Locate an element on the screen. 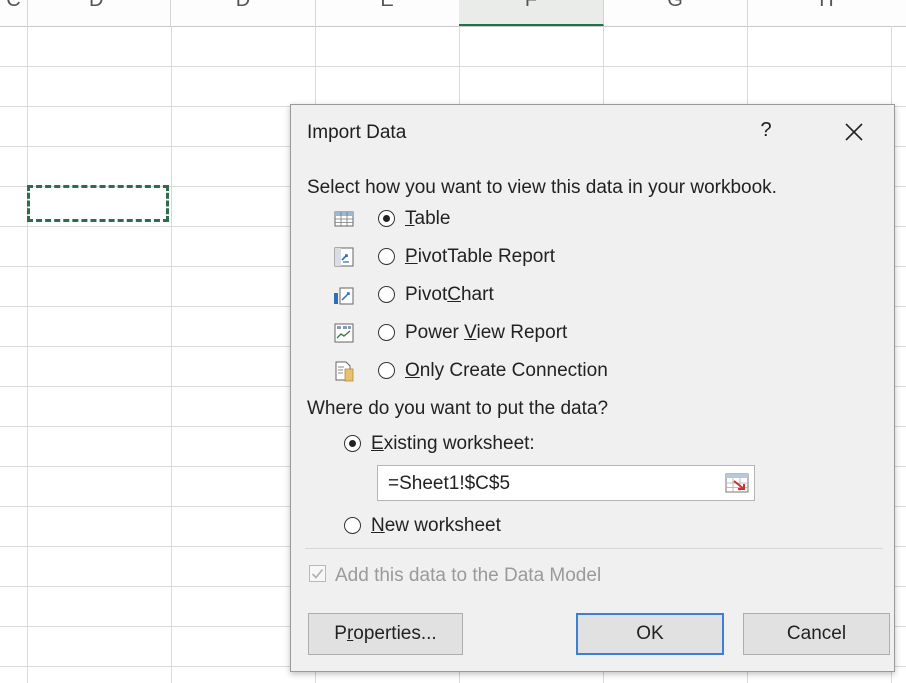 This screenshot has width=906, height=683. help-button: ? is located at coordinates (766, 130).